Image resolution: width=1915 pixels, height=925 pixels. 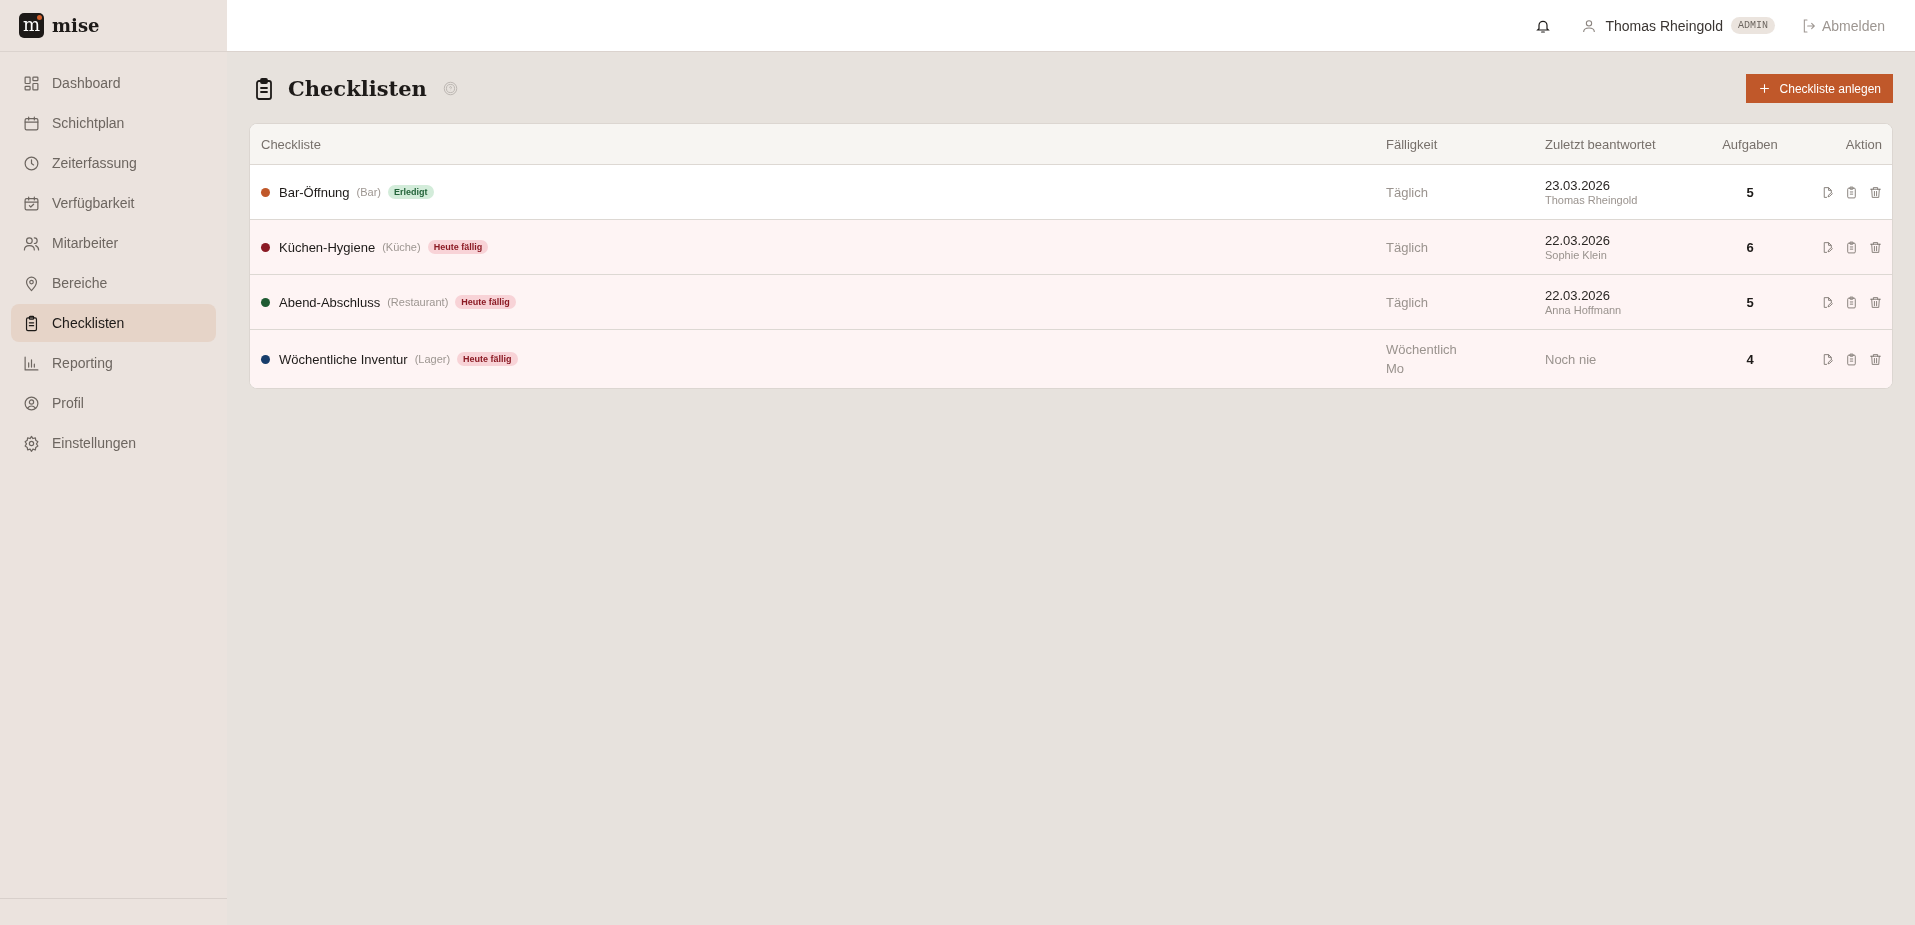 What do you see at coordinates (31, 443) in the screenshot?
I see `settings-icon` at bounding box center [31, 443].